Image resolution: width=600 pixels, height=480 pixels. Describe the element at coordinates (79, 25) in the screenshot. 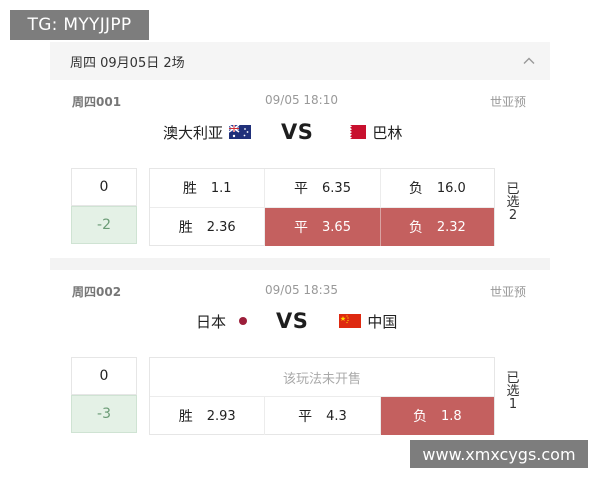

I see `watermark-top: TG: MYYJJPP` at that location.